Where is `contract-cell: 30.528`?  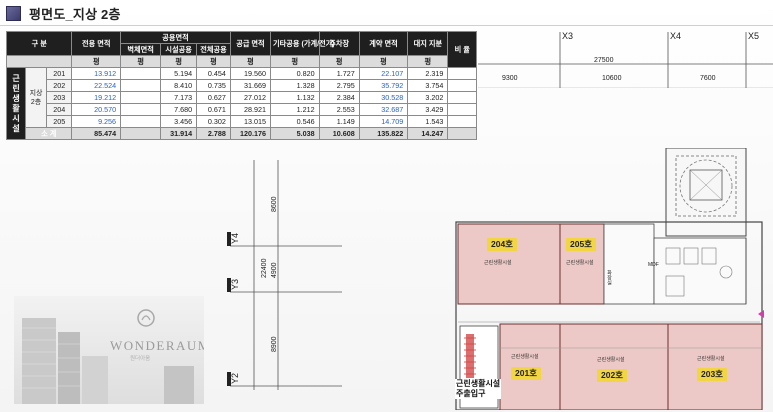 contract-cell: 30.528 is located at coordinates (383, 97).